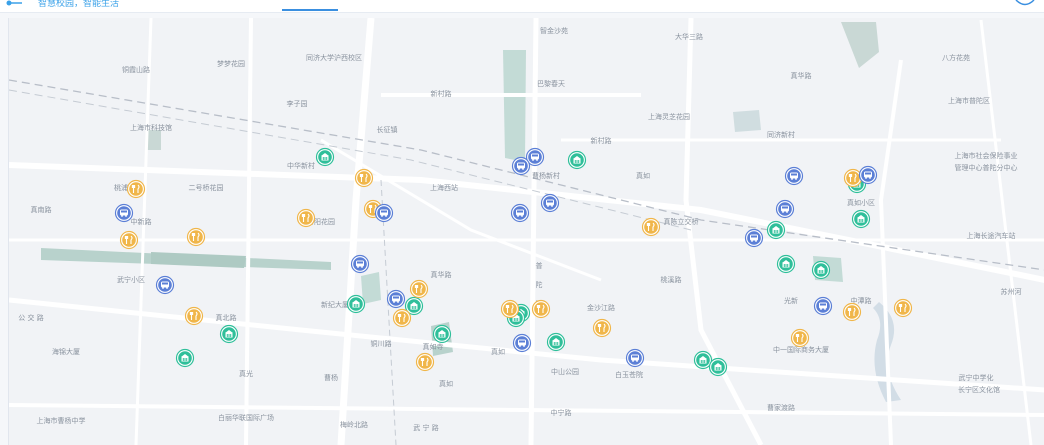 This screenshot has height=445, width=1044. Describe the element at coordinates (433, 346) in the screenshot. I see `map-label: 真如寺` at that location.